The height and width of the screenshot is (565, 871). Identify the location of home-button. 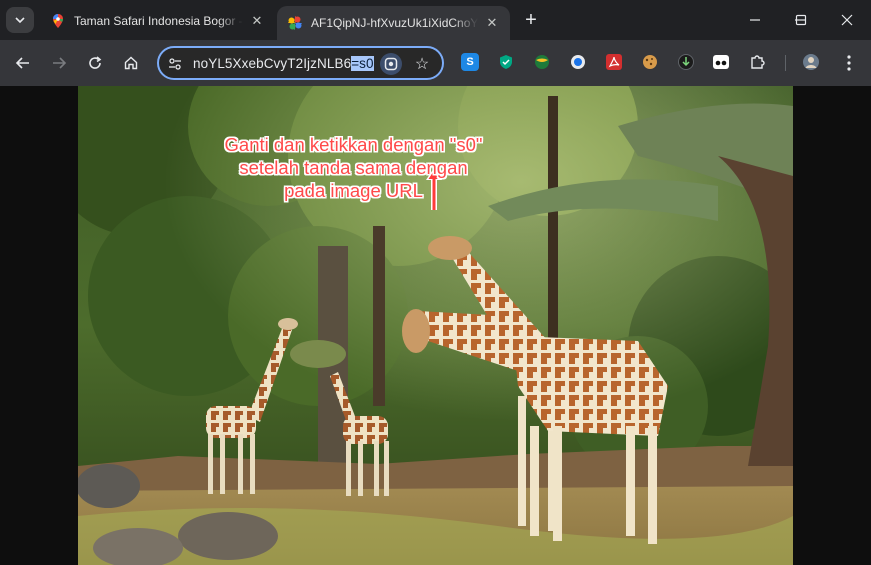
(131, 63).